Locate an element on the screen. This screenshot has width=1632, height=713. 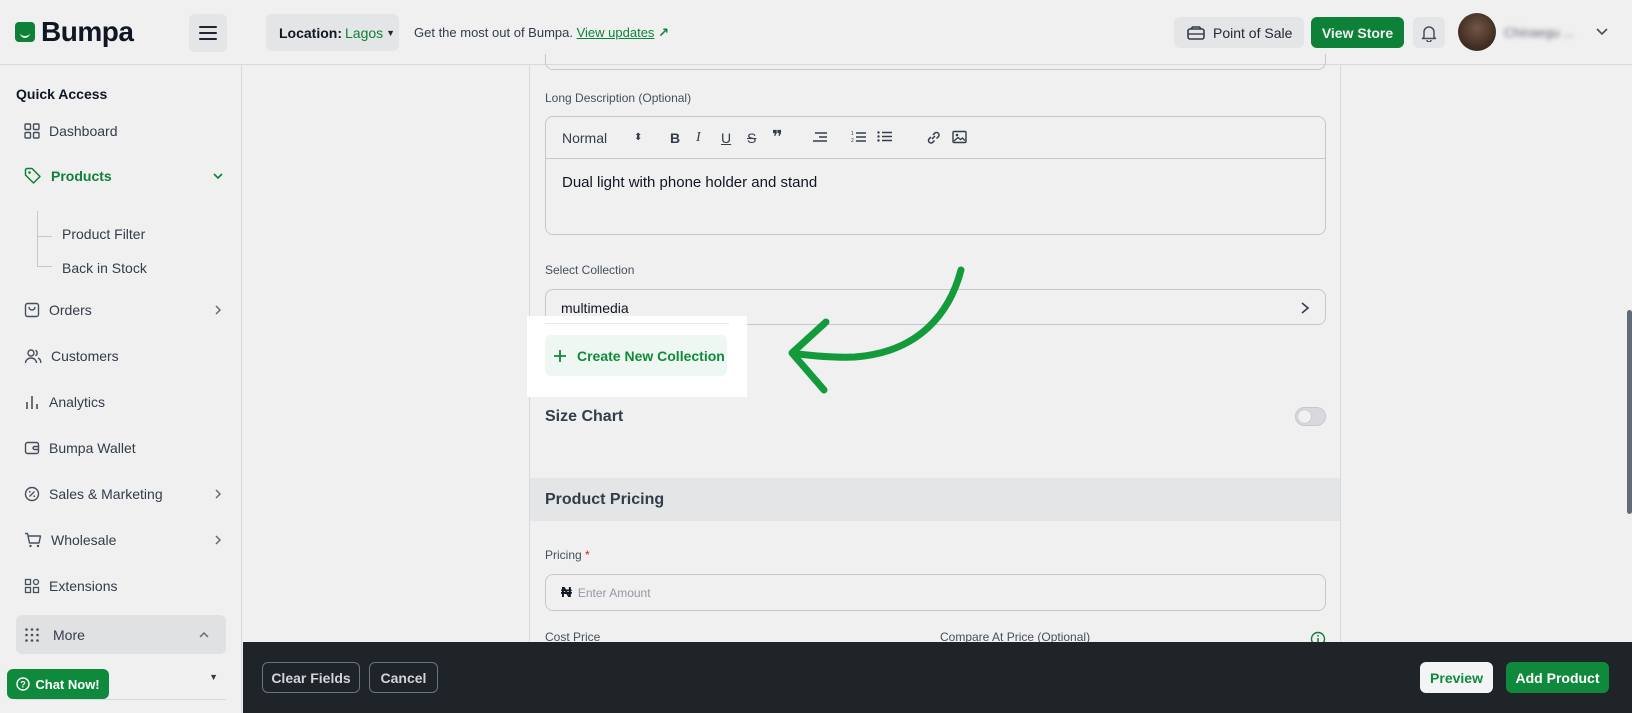
sidebar-item-product-filter: Product Filter is located at coordinates (103, 234).